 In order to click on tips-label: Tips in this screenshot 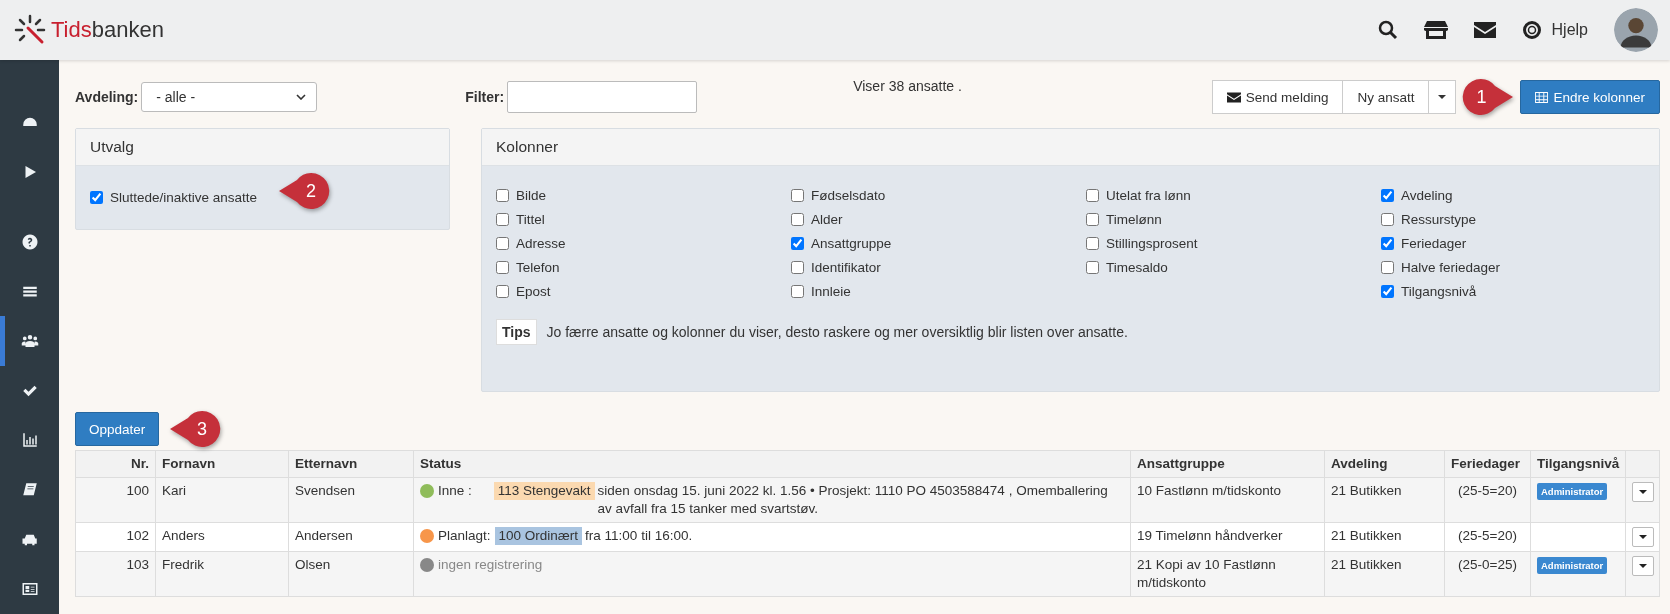, I will do `click(516, 332)`.